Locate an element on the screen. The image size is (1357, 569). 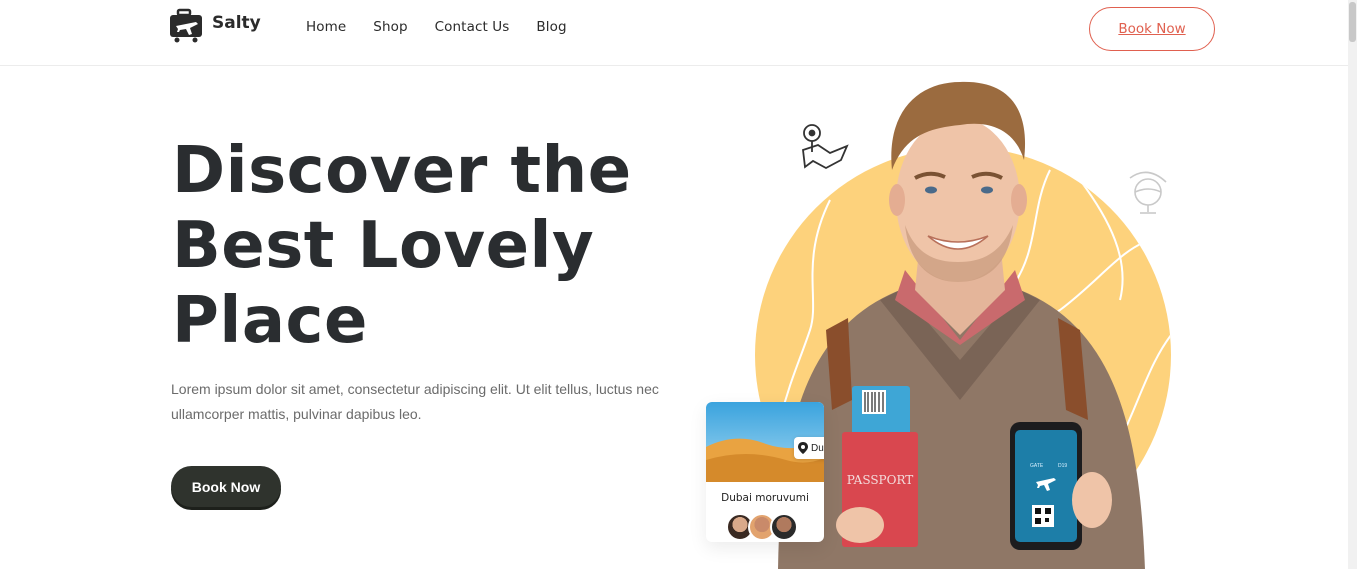
logo-text: Salty is located at coordinates (236, 23).